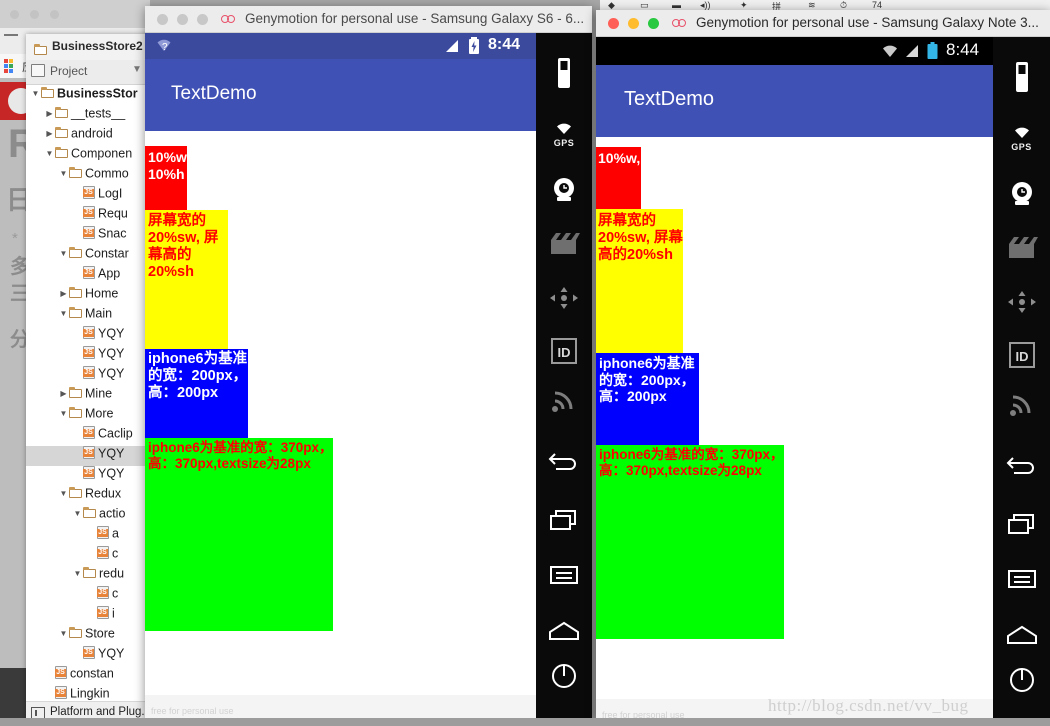 The image size is (1050, 726). Describe the element at coordinates (97, 46) in the screenshot. I see `breadcrumb-project-name: BusinessStore2` at that location.